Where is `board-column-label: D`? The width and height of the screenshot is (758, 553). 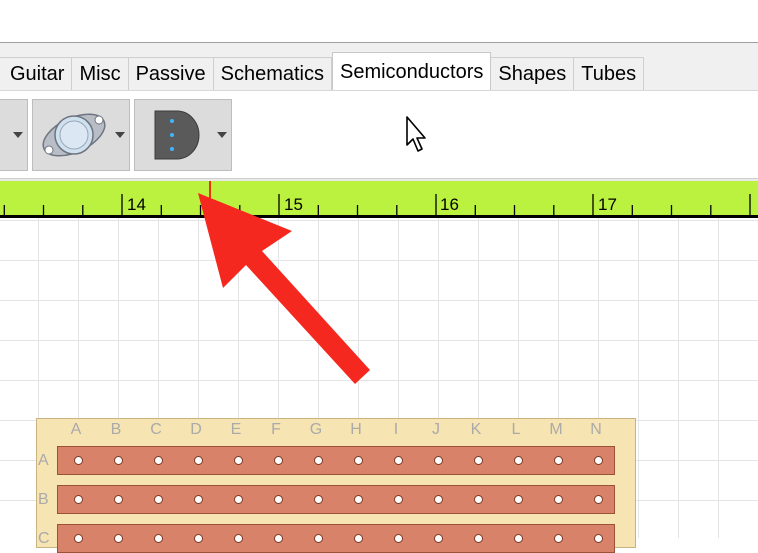 board-column-label: D is located at coordinates (196, 429).